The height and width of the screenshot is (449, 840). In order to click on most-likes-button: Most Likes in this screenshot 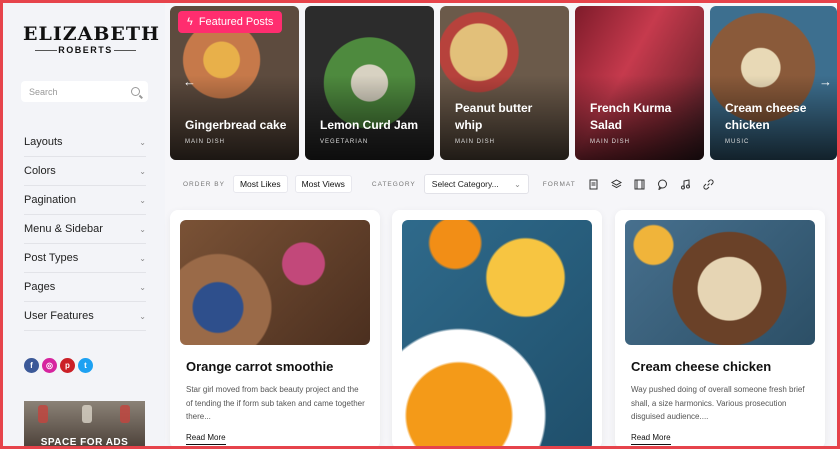, I will do `click(260, 184)`.